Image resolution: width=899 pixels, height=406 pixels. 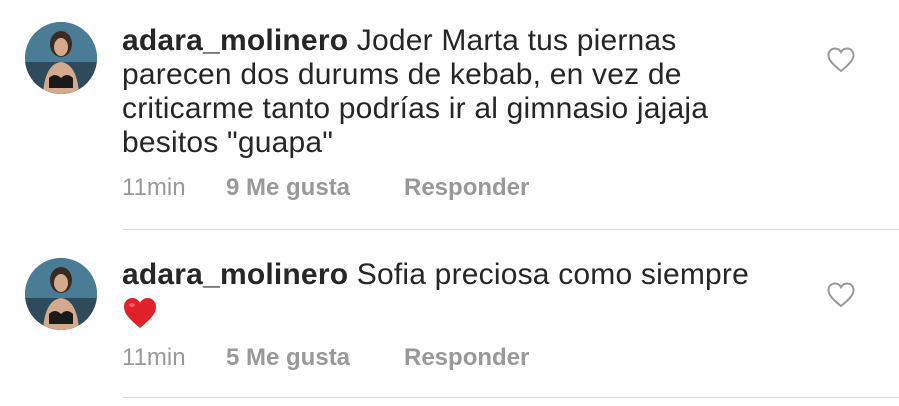 What do you see at coordinates (315, 358) in the screenshot?
I see `likes-count: 5 Me gusta` at bounding box center [315, 358].